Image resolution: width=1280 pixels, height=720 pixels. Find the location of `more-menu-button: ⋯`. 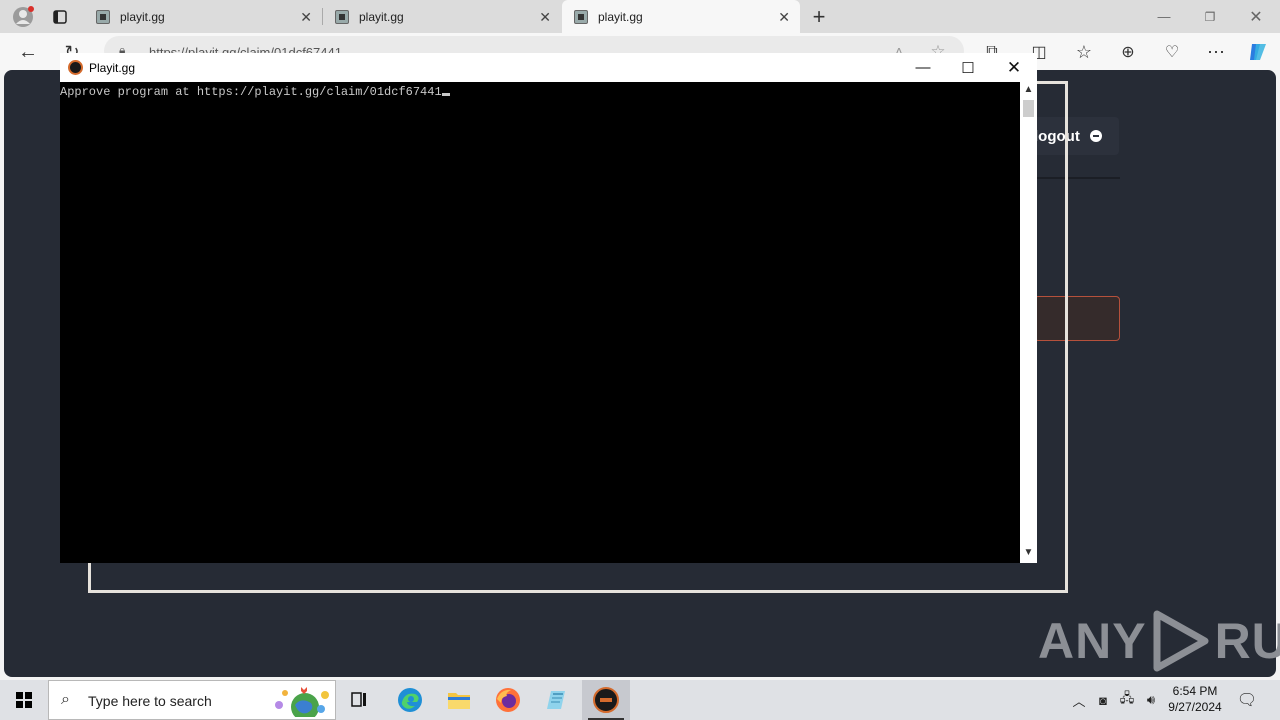

more-menu-button: ⋯ is located at coordinates (1216, 52).